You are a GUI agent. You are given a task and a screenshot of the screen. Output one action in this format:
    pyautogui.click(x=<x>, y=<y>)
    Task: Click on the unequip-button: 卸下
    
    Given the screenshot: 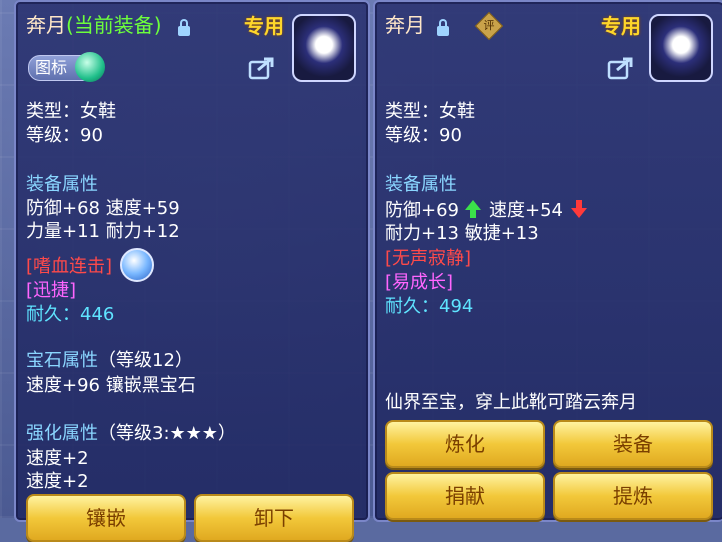 What is the action you would take?
    pyautogui.click(x=274, y=518)
    